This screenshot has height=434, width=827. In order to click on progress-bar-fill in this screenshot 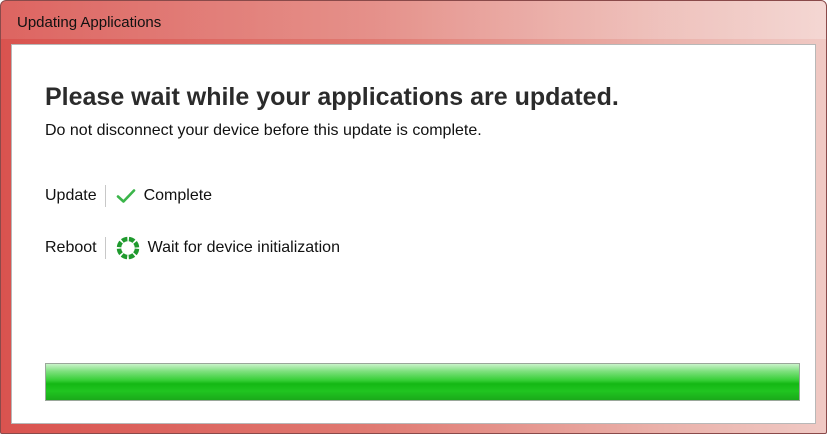, I will do `click(422, 382)`.